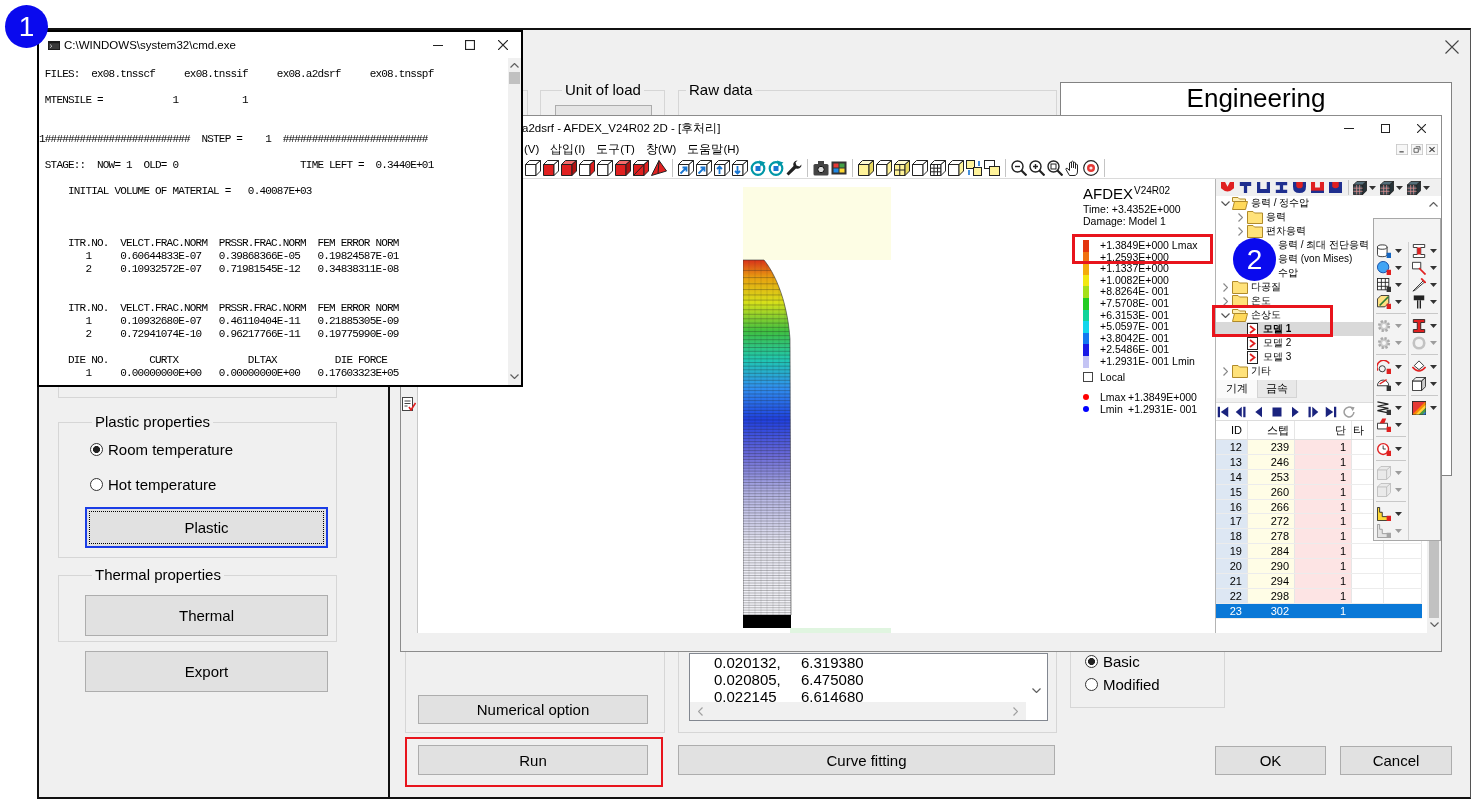  What do you see at coordinates (514, 221) in the screenshot?
I see `scrollbar` at bounding box center [514, 221].